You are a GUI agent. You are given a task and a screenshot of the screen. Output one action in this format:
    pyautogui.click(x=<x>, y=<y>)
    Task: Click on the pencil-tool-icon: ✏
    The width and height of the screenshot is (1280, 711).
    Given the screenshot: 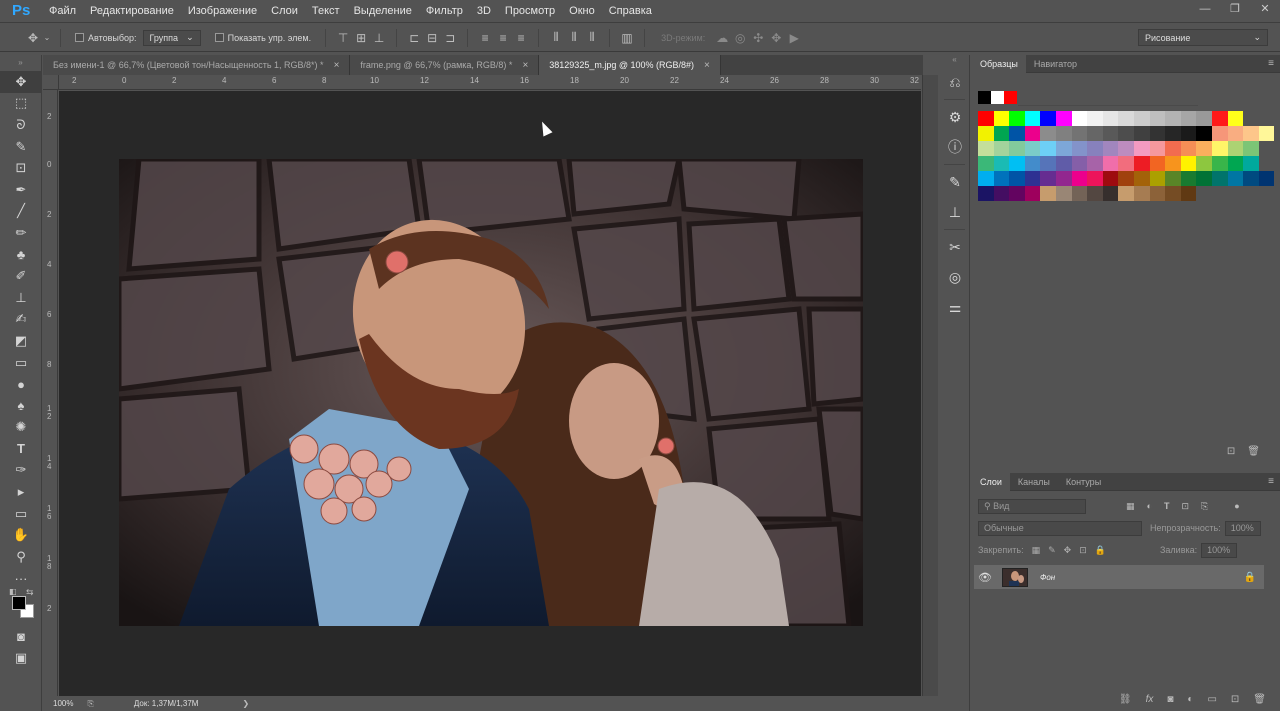 What is the action you would take?
    pyautogui.click(x=21, y=233)
    